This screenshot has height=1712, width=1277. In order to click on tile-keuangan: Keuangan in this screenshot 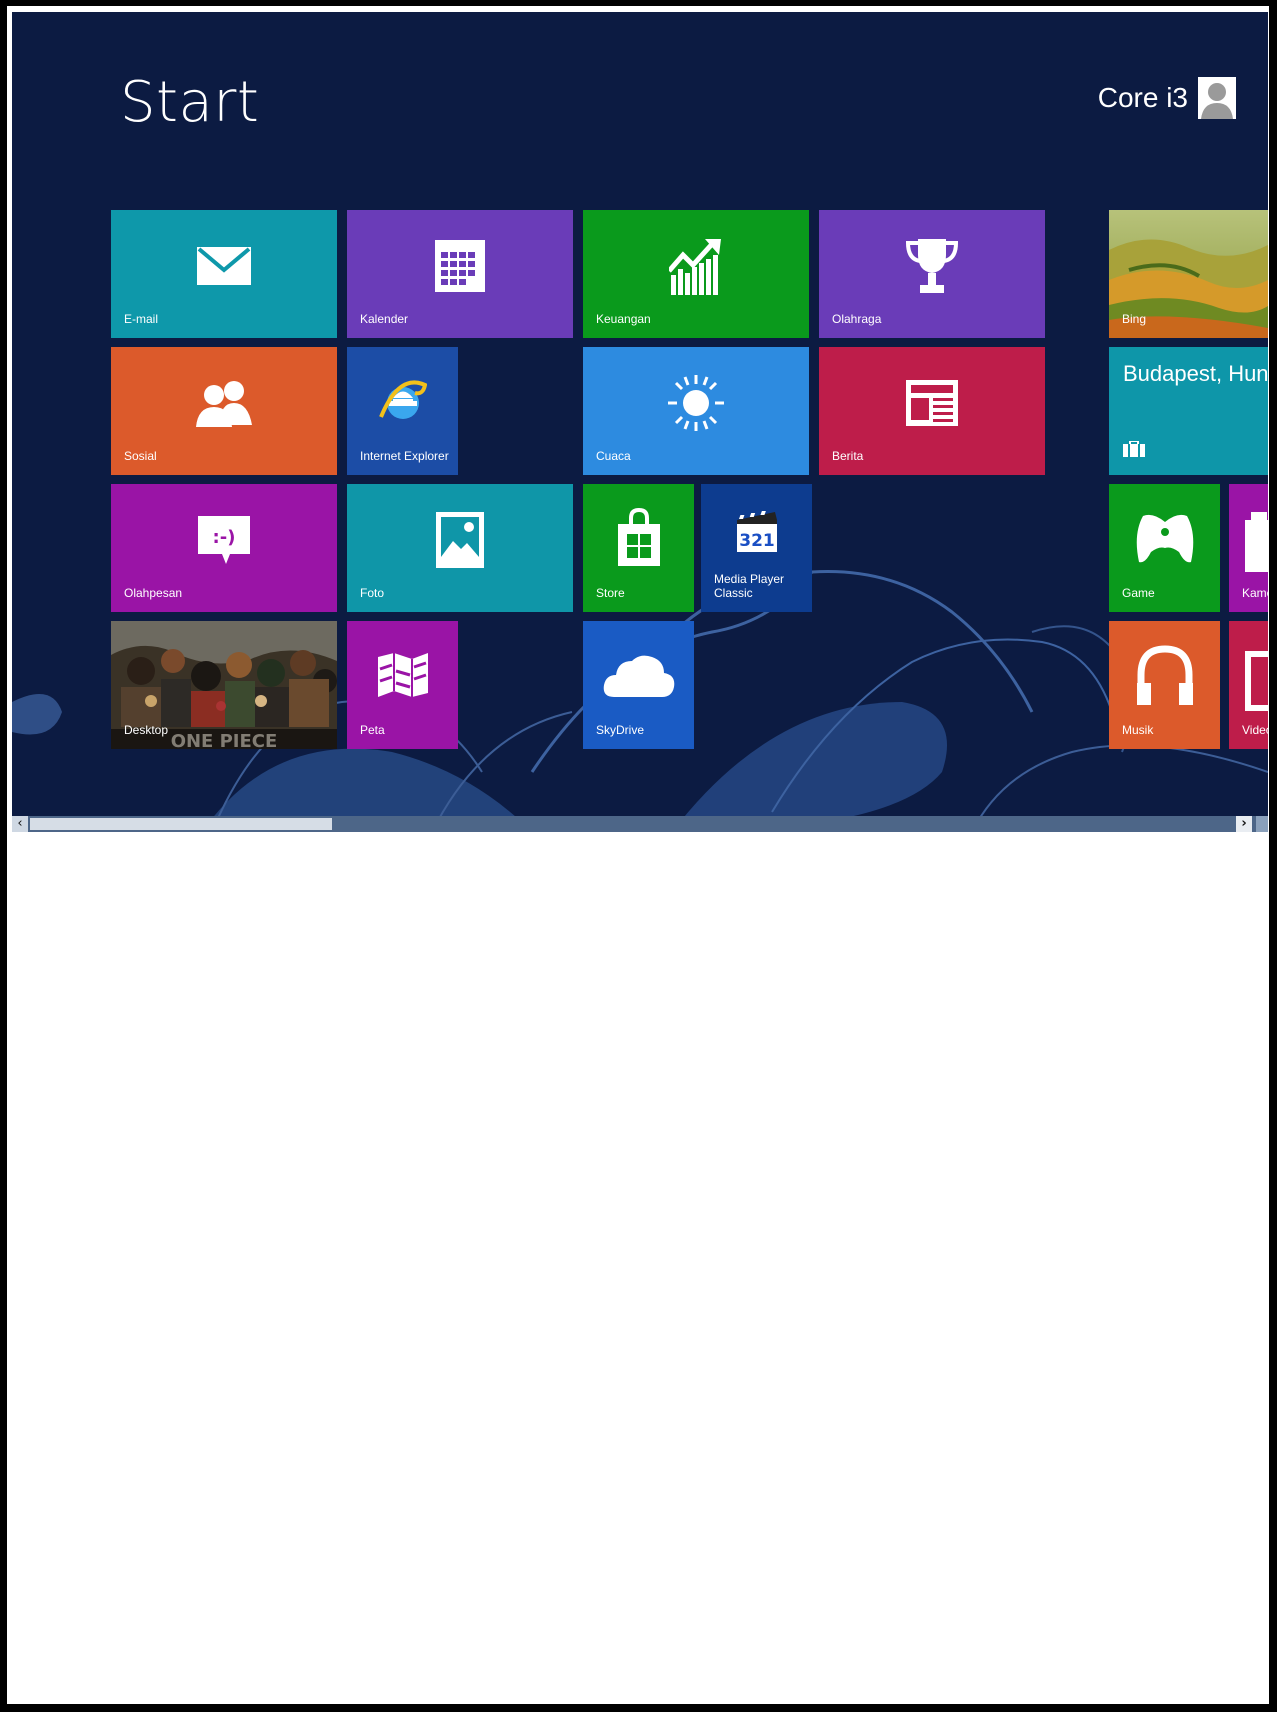, I will do `click(696, 274)`.